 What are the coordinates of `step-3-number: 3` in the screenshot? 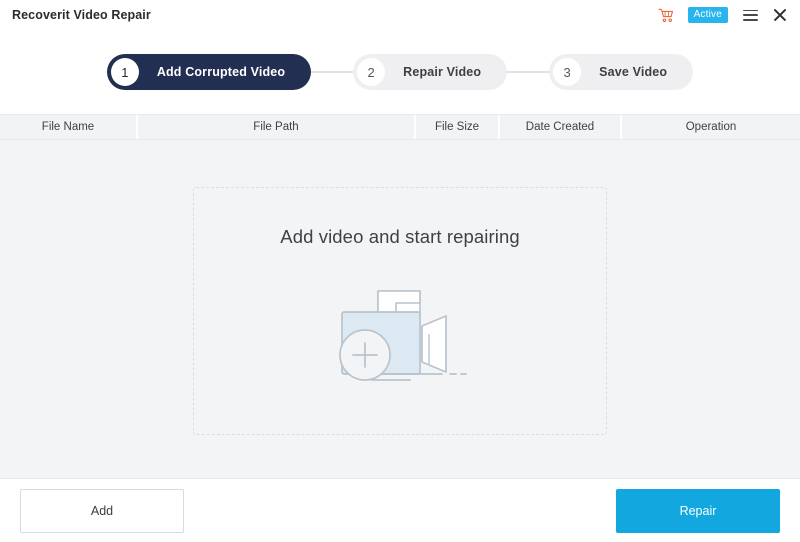 It's located at (567, 72).